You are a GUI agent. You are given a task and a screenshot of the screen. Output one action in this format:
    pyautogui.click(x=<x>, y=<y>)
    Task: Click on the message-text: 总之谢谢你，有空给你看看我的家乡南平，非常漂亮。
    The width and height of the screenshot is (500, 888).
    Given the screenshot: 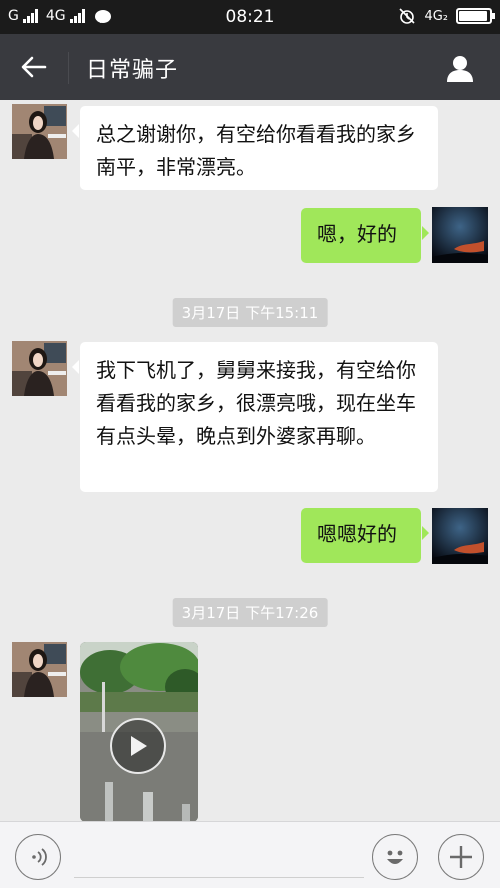 What is the action you would take?
    pyautogui.click(x=256, y=150)
    